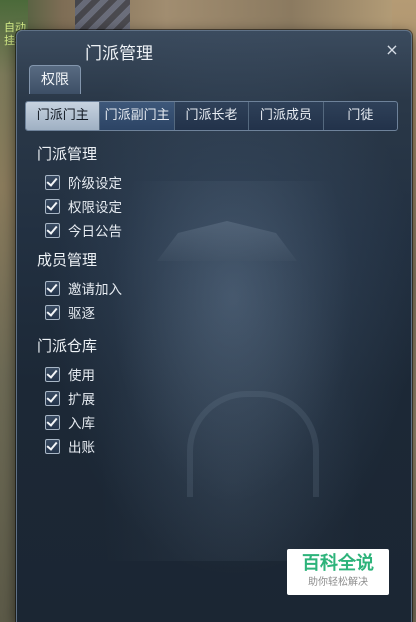 This screenshot has width=416, height=622. I want to click on tab-permissions: 权限, so click(55, 79).